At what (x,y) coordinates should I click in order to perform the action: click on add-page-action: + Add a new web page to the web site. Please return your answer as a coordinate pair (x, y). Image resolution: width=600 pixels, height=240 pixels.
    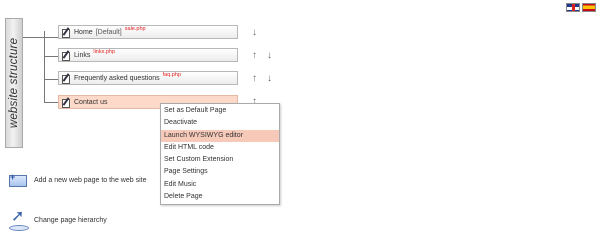
    Looking at the image, I should click on (77, 180).